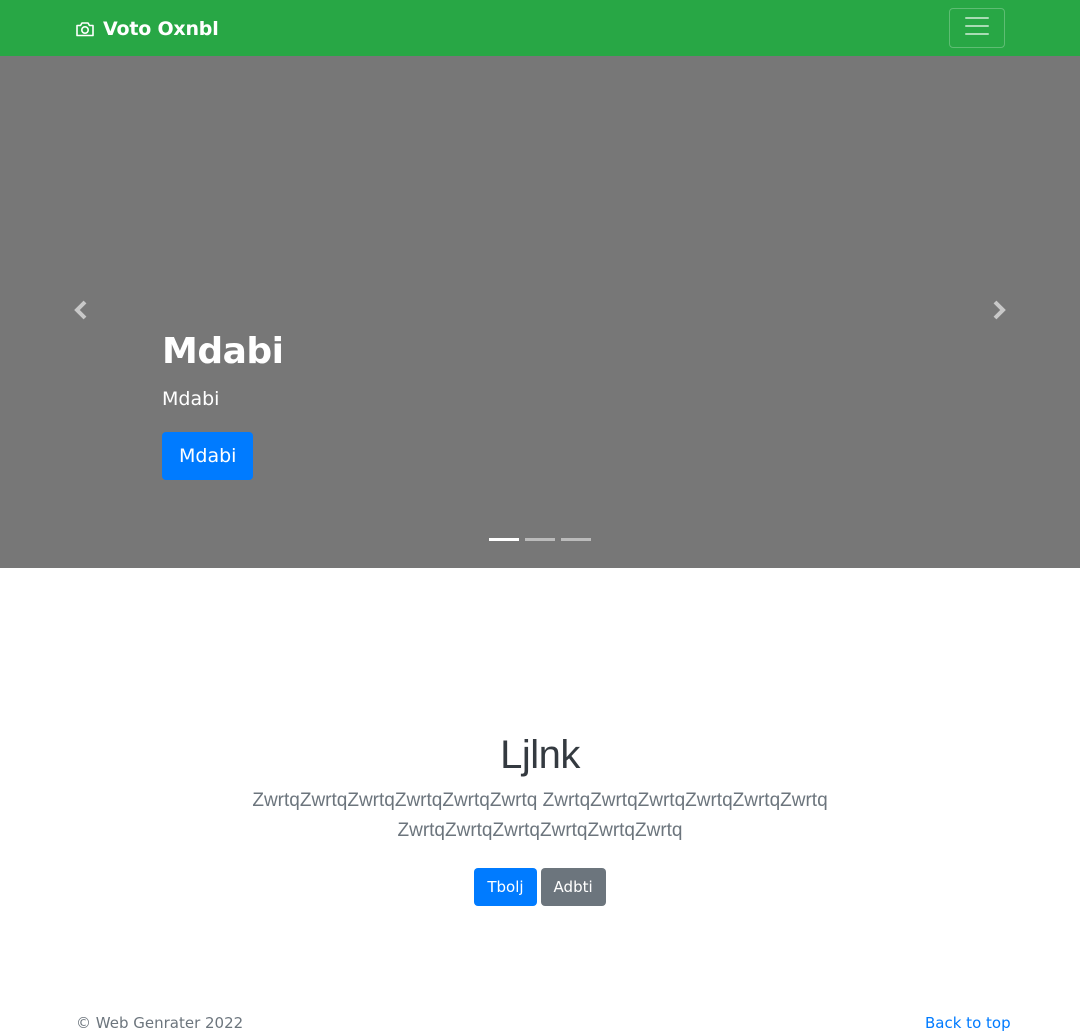  Describe the element at coordinates (540, 28) in the screenshot. I see `navbar: Voto Oxnbl` at that location.